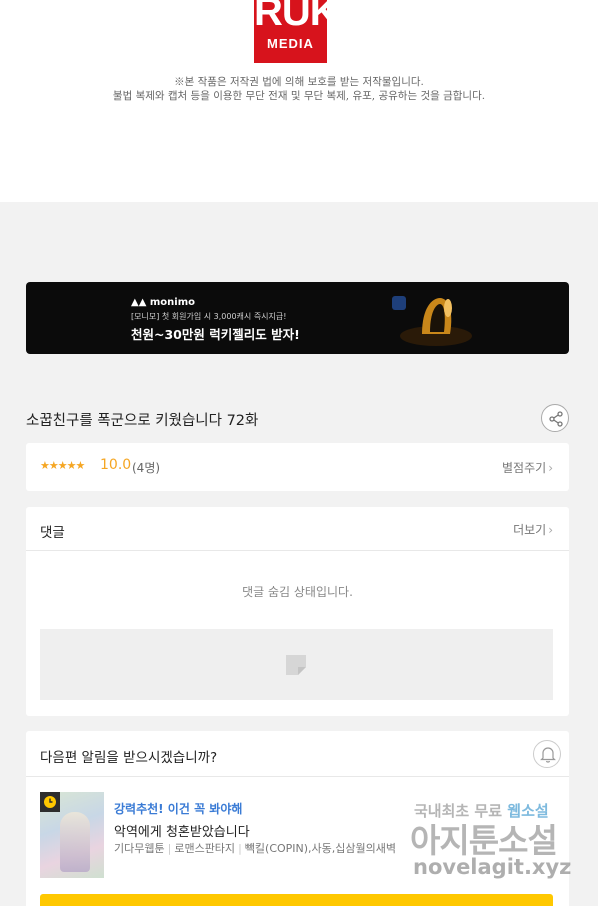 Image resolution: width=598 pixels, height=906 pixels. I want to click on bell-icon, so click(548, 755).